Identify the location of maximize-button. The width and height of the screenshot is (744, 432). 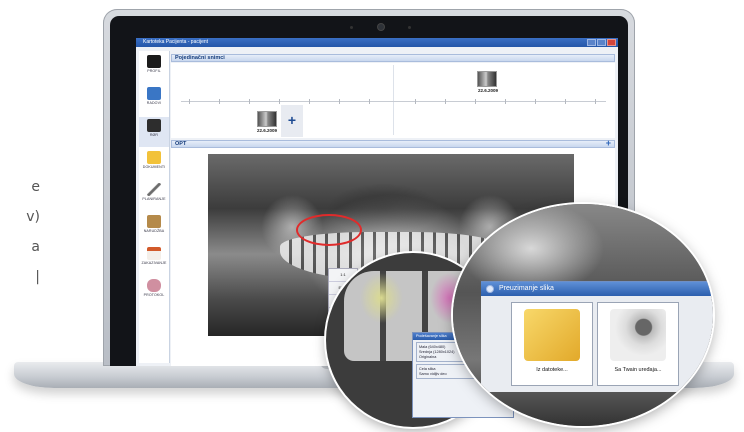
(601, 42).